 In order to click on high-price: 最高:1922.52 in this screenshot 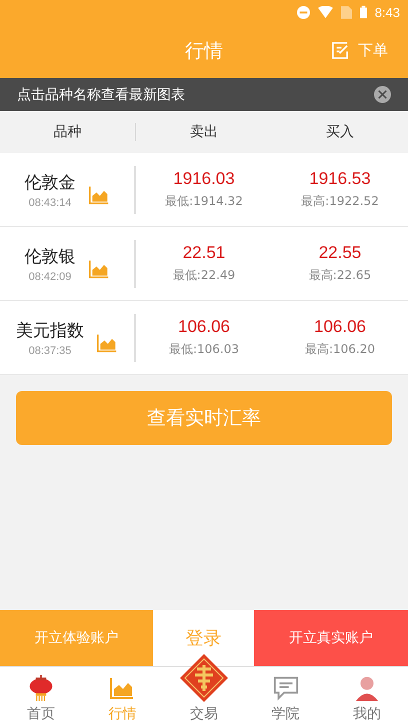, I will do `click(340, 201)`.